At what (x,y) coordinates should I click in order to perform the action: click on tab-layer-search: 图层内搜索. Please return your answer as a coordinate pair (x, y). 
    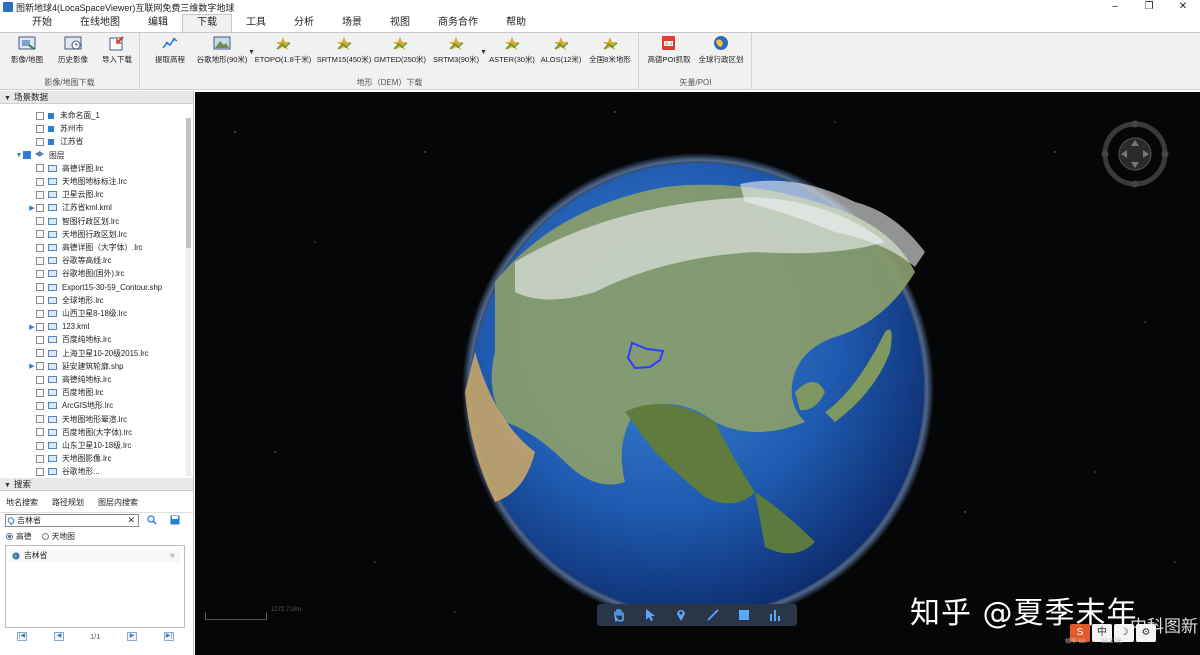
    Looking at the image, I should click on (118, 504).